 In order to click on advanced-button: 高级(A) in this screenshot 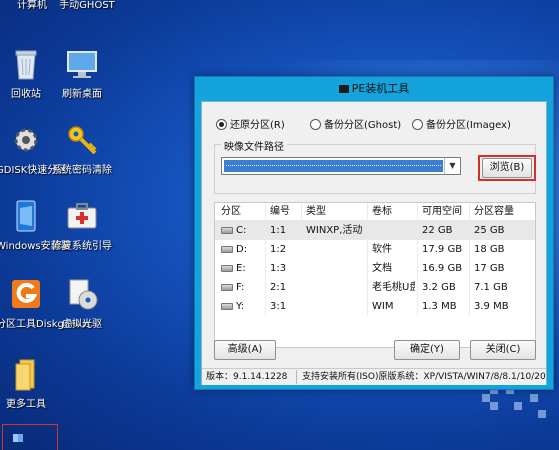, I will do `click(245, 350)`.